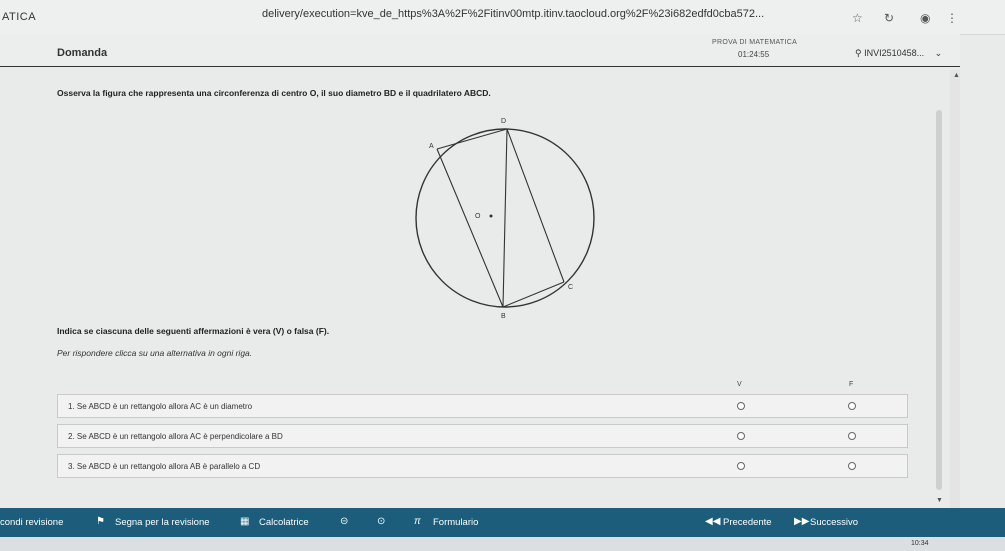 This screenshot has height=551, width=1005. I want to click on label-D: D, so click(503, 121).